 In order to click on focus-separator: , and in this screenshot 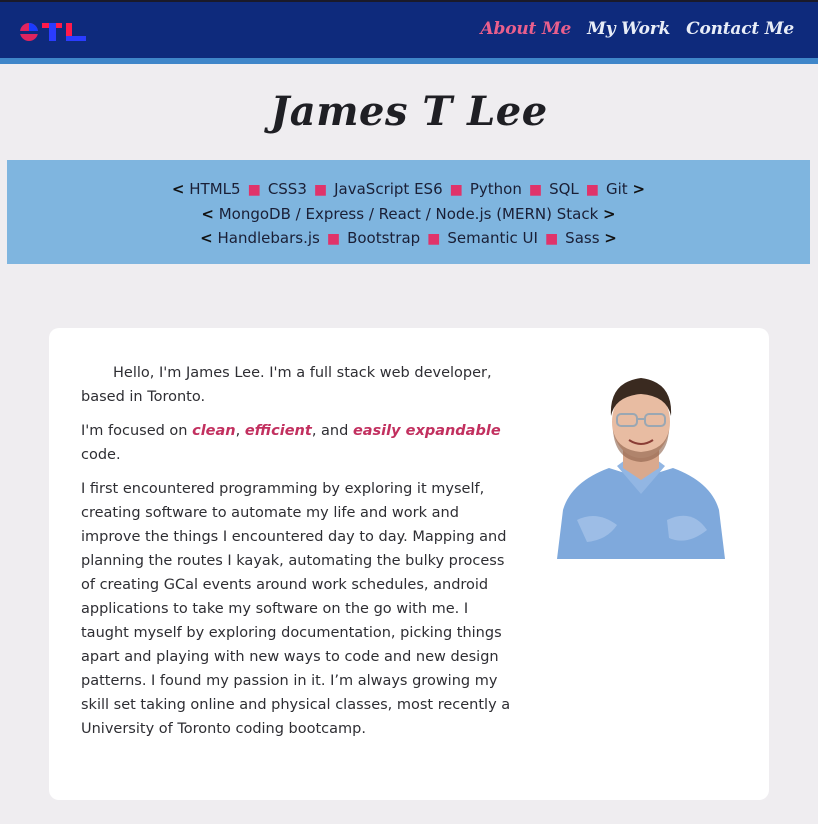, I will do `click(332, 431)`.